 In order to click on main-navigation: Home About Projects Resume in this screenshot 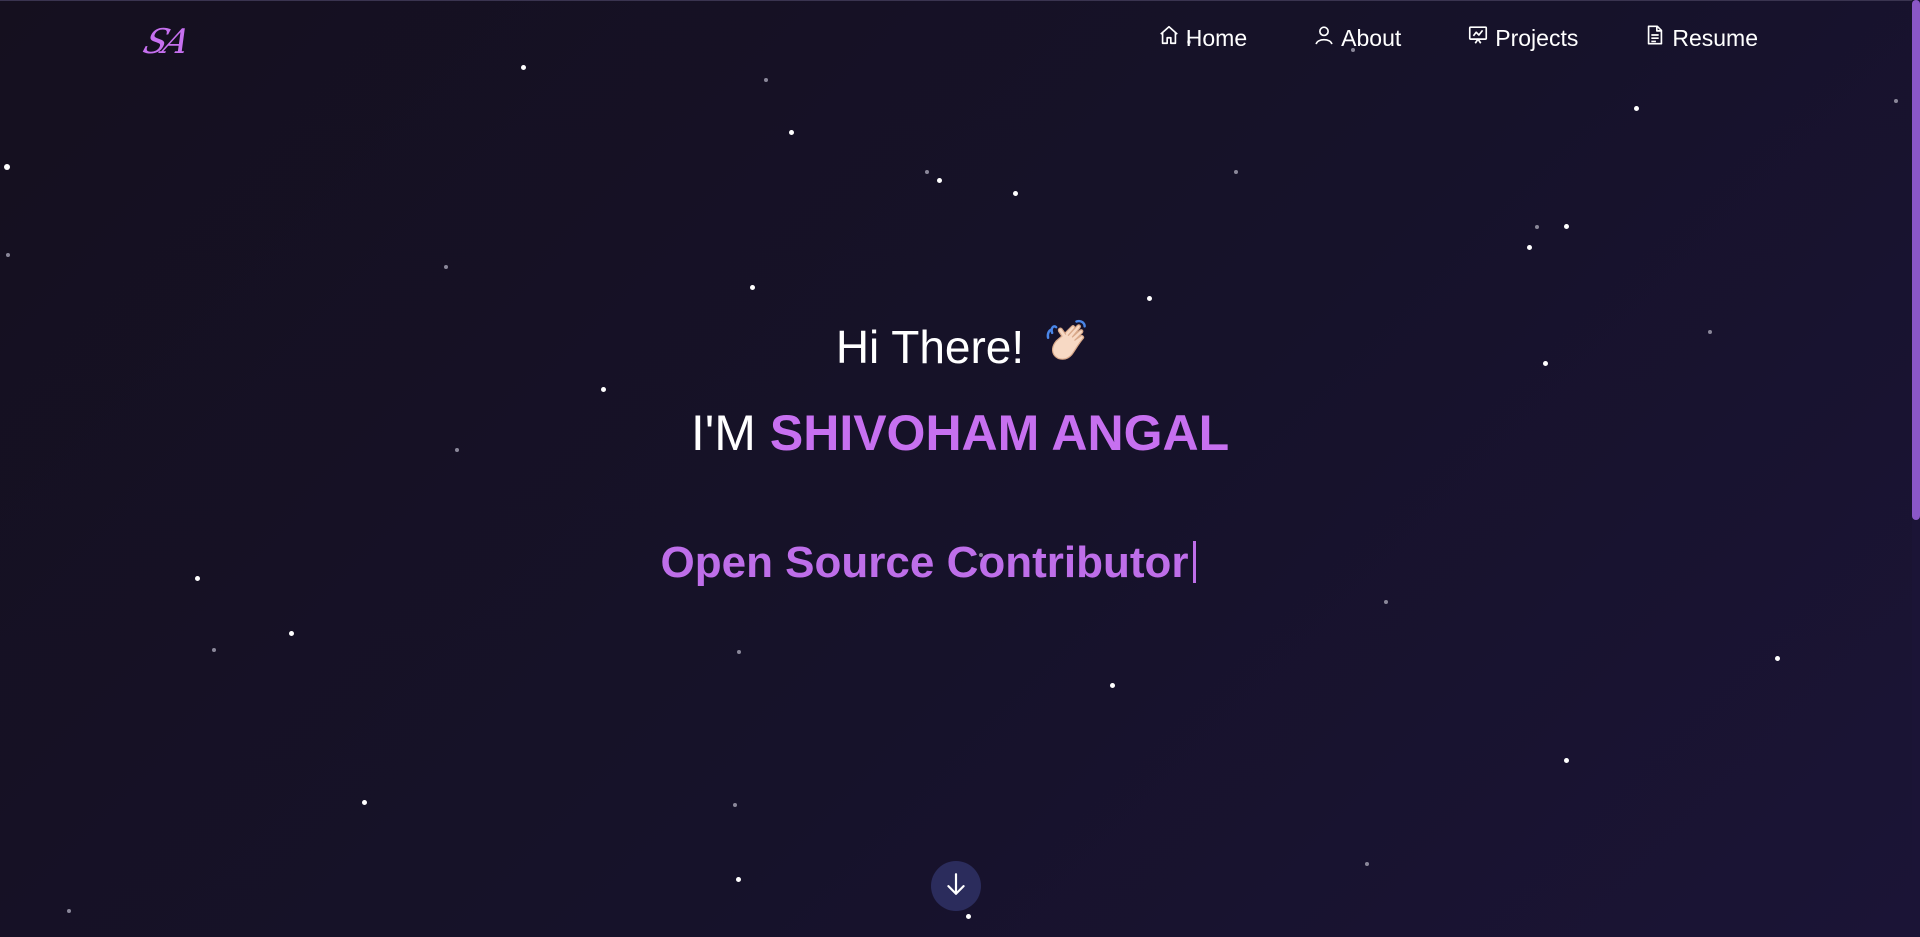, I will do `click(1458, 38)`.